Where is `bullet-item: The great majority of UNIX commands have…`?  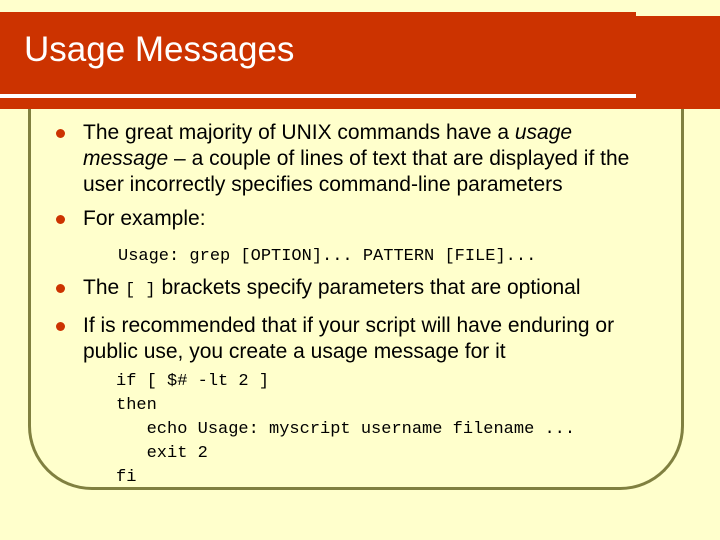
bullet-item: The great majority of UNIX commands have… is located at coordinates (359, 159).